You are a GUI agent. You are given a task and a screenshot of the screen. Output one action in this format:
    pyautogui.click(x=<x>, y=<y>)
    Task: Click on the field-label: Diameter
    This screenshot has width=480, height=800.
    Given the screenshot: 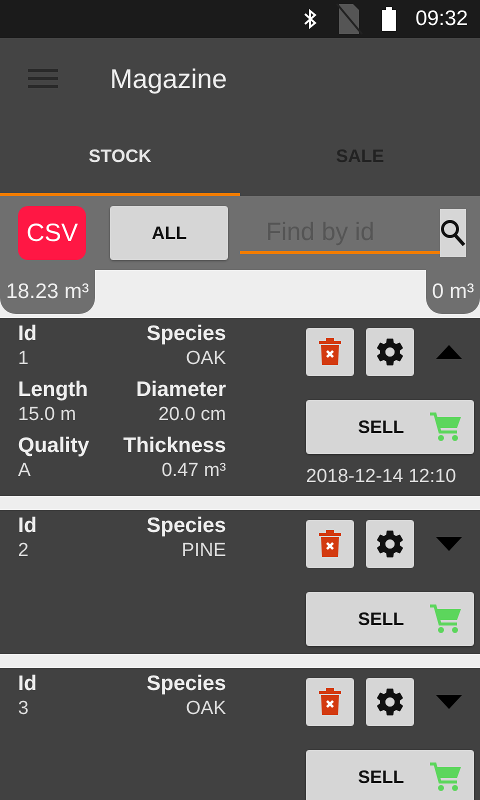 What is the action you would take?
    pyautogui.click(x=180, y=390)
    